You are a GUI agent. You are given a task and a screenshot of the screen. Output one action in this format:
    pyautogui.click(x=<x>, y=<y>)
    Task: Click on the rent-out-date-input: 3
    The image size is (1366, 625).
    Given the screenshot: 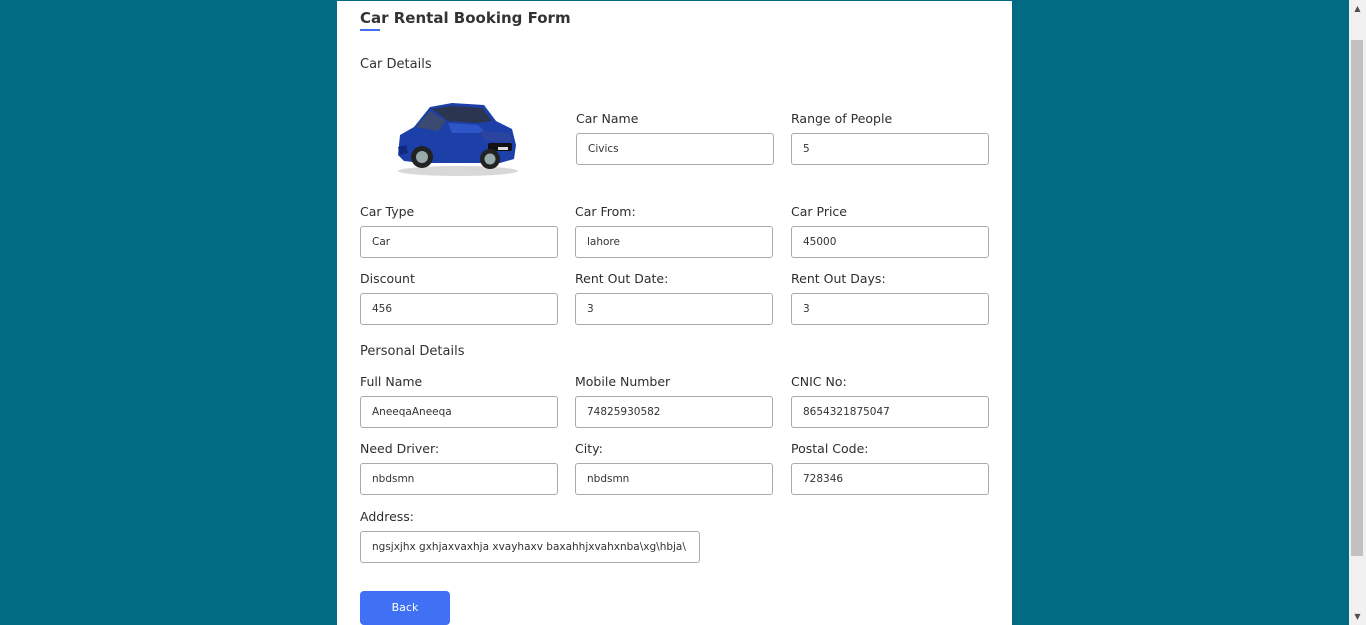 What is the action you would take?
    pyautogui.click(x=674, y=309)
    